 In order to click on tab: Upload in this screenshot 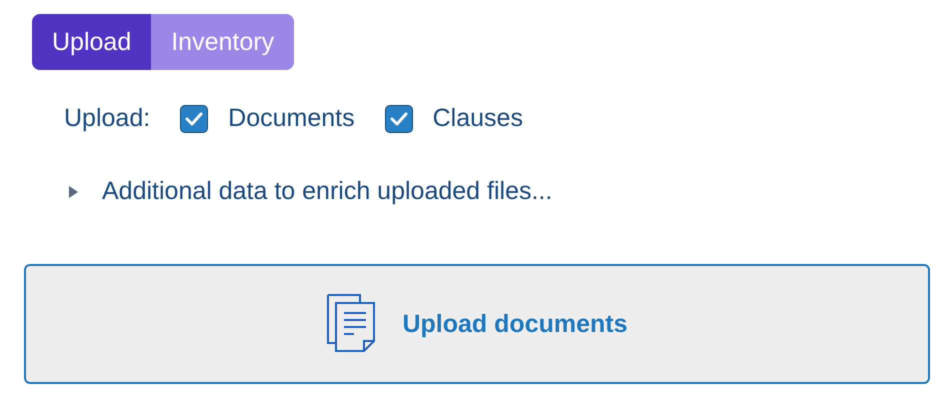, I will do `click(92, 42)`.